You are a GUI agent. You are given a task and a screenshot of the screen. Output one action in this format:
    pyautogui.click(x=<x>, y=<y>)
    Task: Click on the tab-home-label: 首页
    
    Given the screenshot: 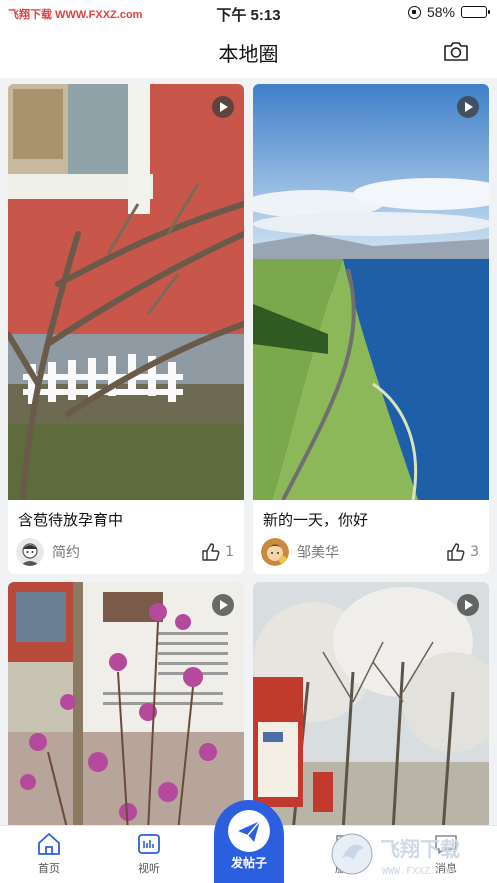 What is the action you would take?
    pyautogui.click(x=49, y=868)
    